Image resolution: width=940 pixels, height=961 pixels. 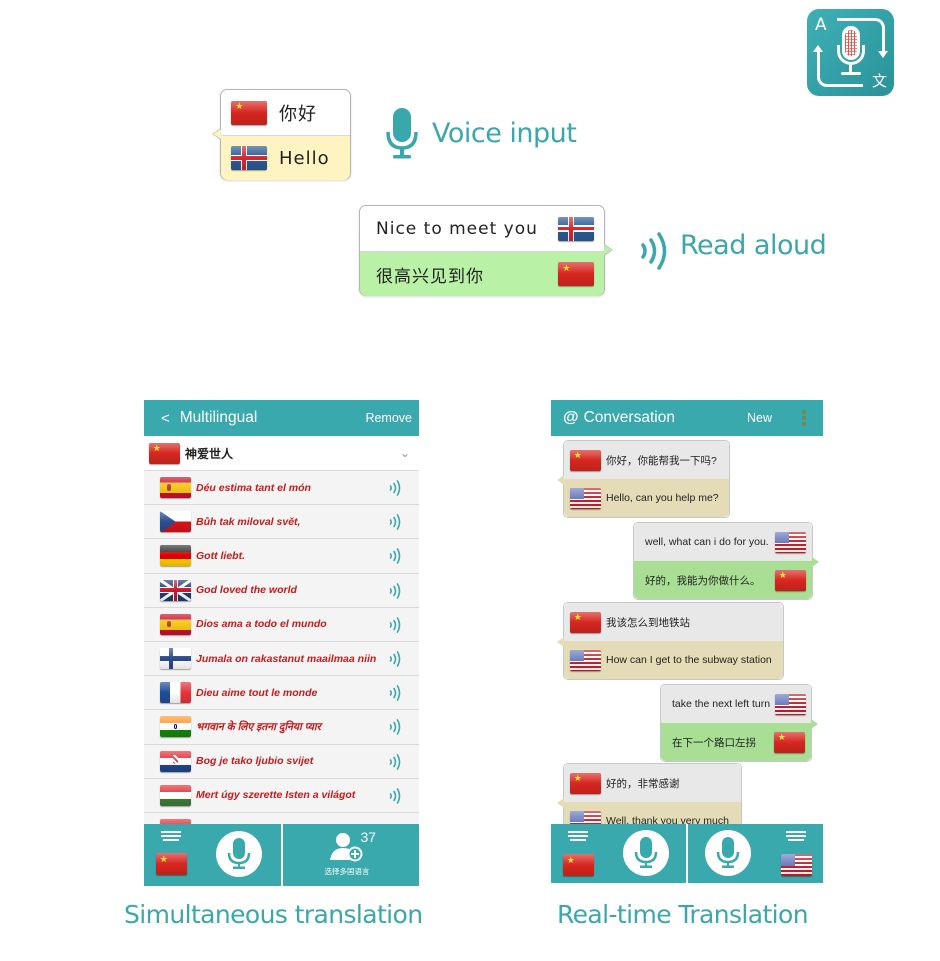 I want to click on message-bubble: take the next left turn 在下一个路口左拐 ★, so click(x=739, y=723).